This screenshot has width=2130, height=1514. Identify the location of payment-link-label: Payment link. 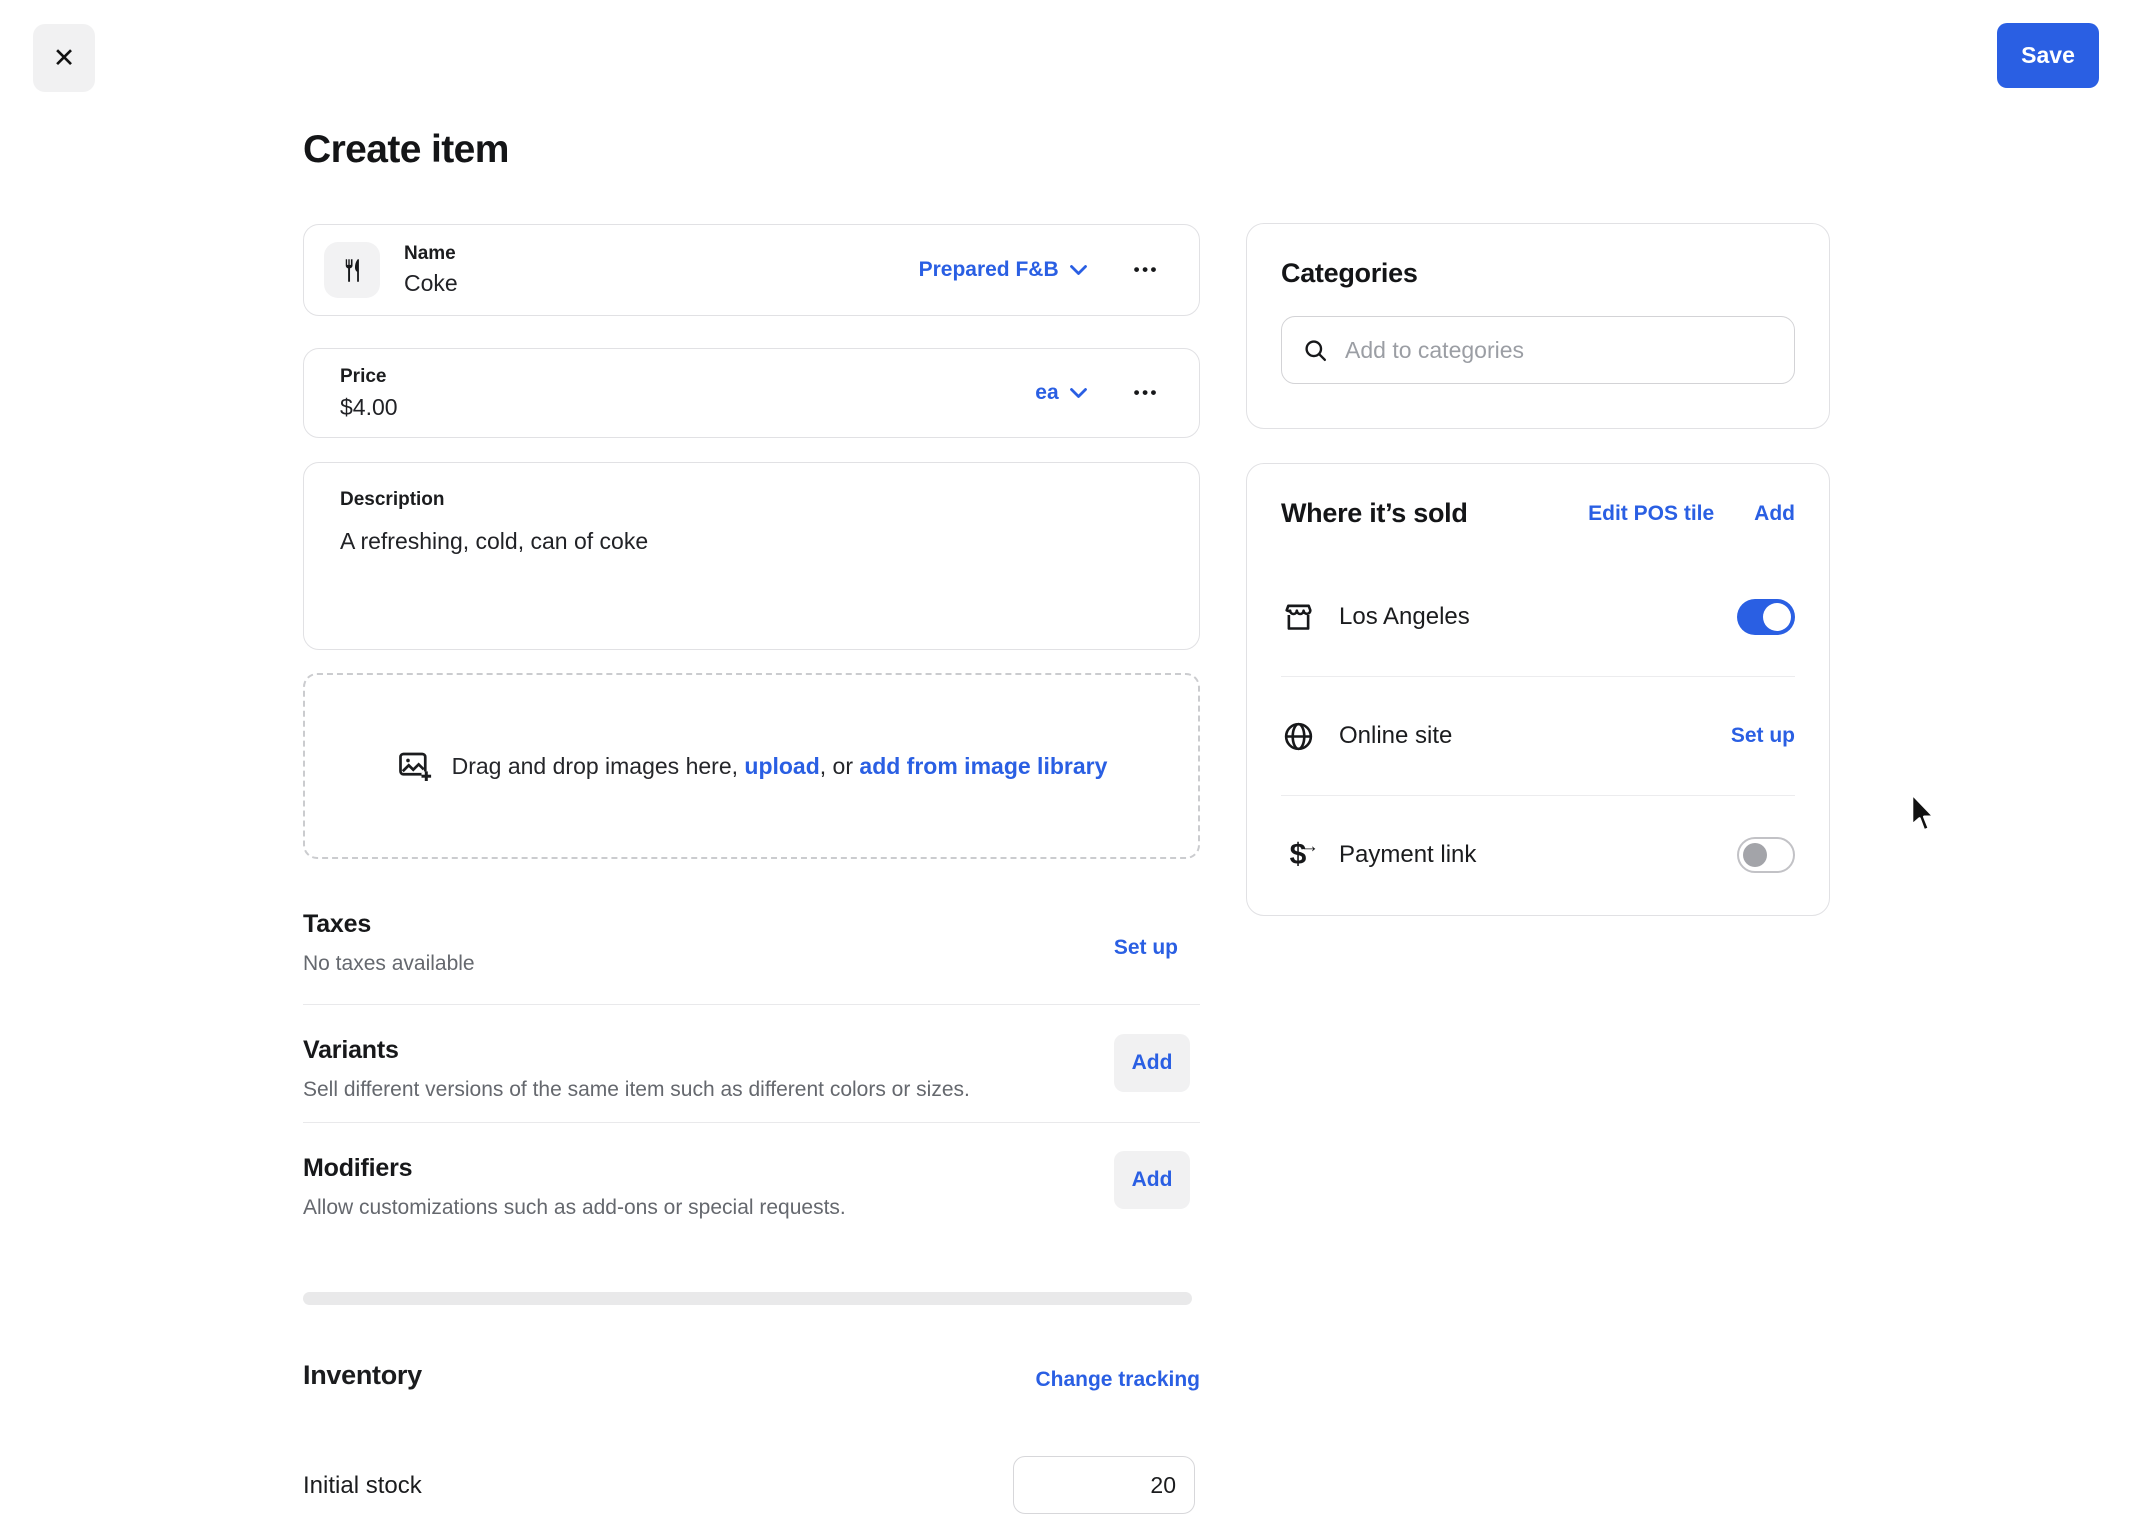
(1408, 854).